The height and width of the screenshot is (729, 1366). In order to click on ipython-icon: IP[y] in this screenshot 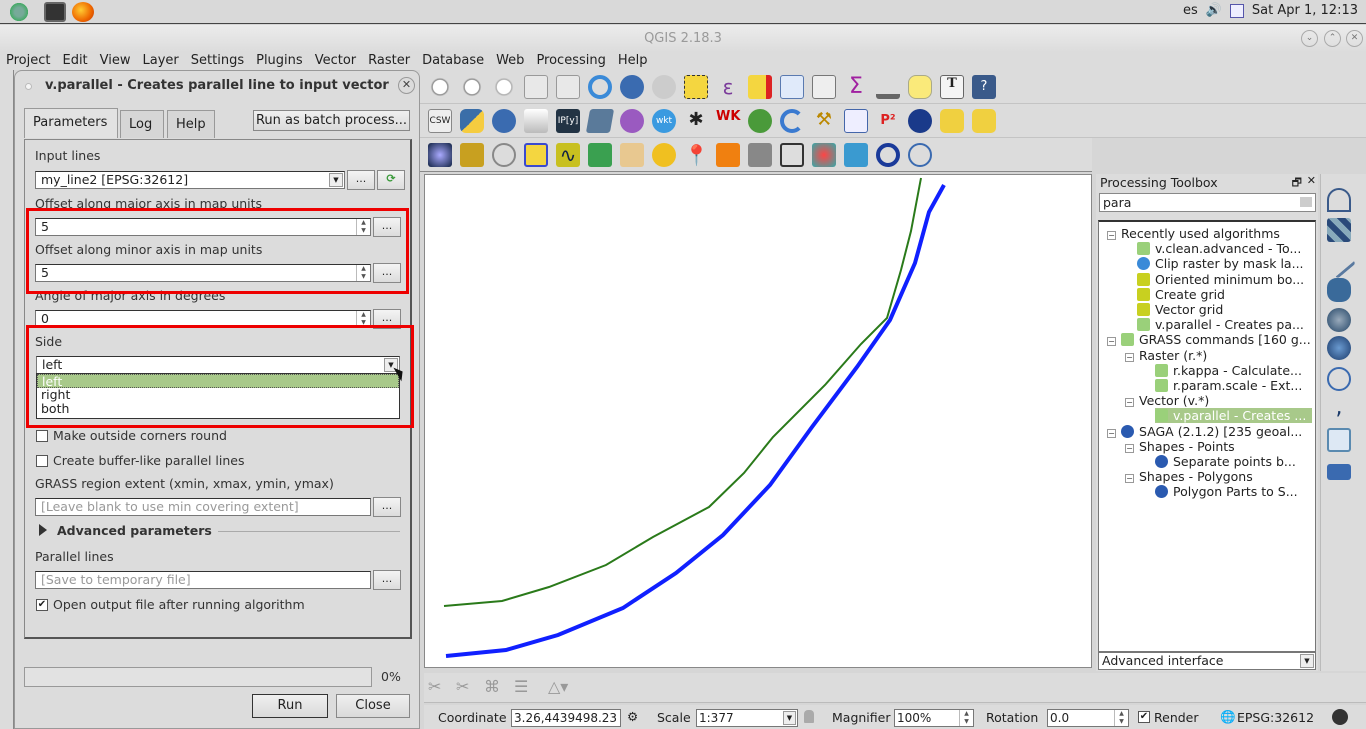, I will do `click(568, 120)`.